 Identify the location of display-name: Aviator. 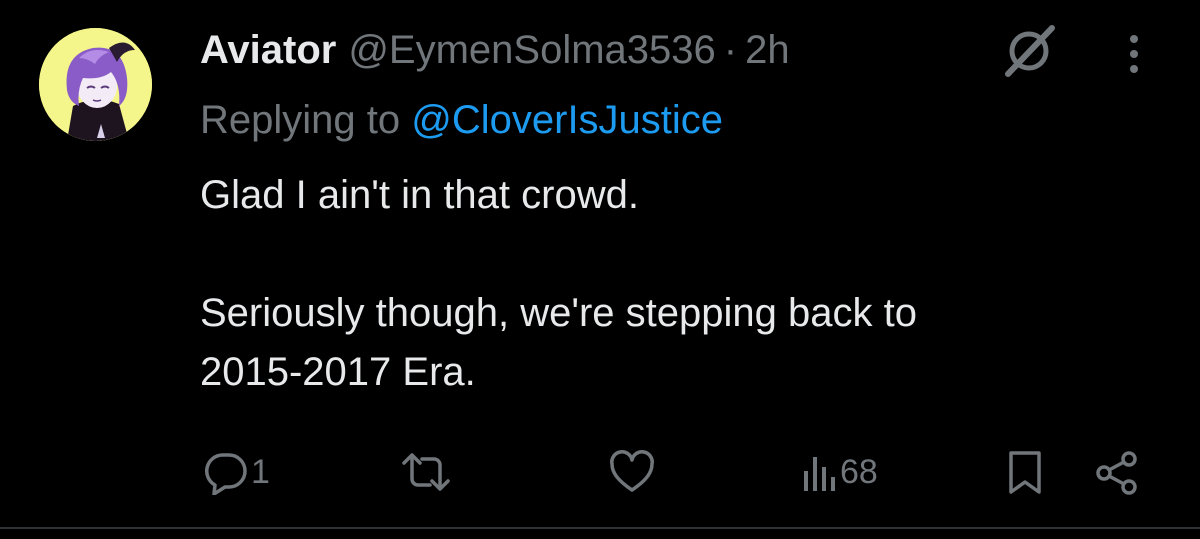
(268, 50).